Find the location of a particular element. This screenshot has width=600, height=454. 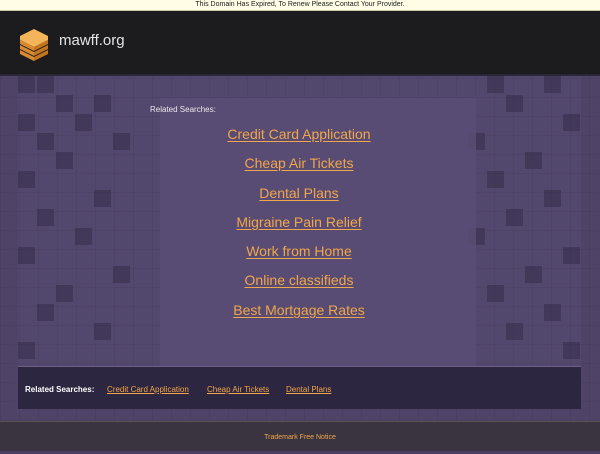

bottom-related-label: Related Searches: is located at coordinates (60, 389).